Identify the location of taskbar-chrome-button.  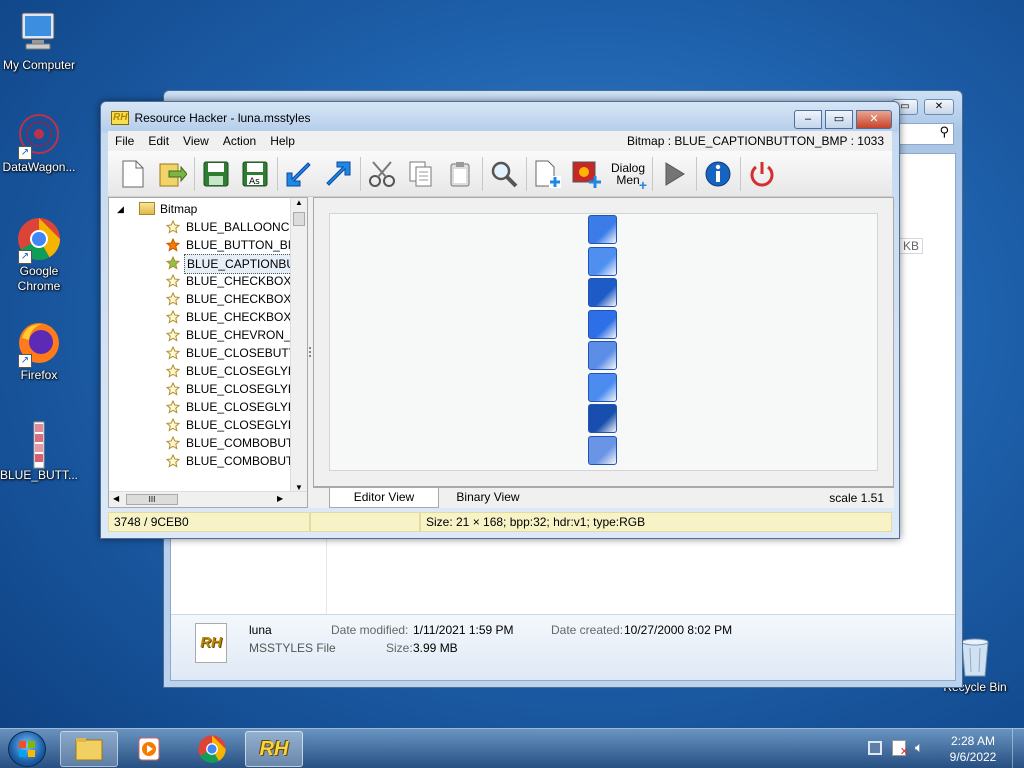
(212, 749).